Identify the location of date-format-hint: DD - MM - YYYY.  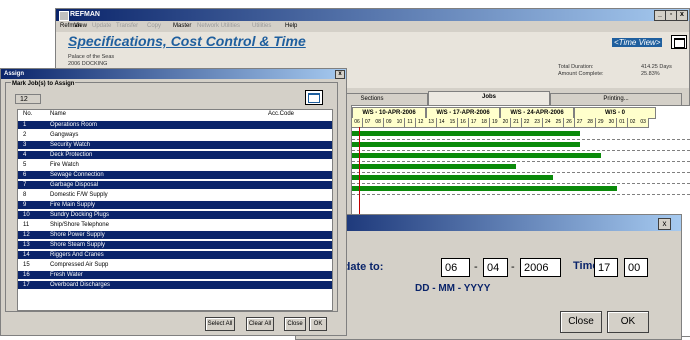
(453, 288).